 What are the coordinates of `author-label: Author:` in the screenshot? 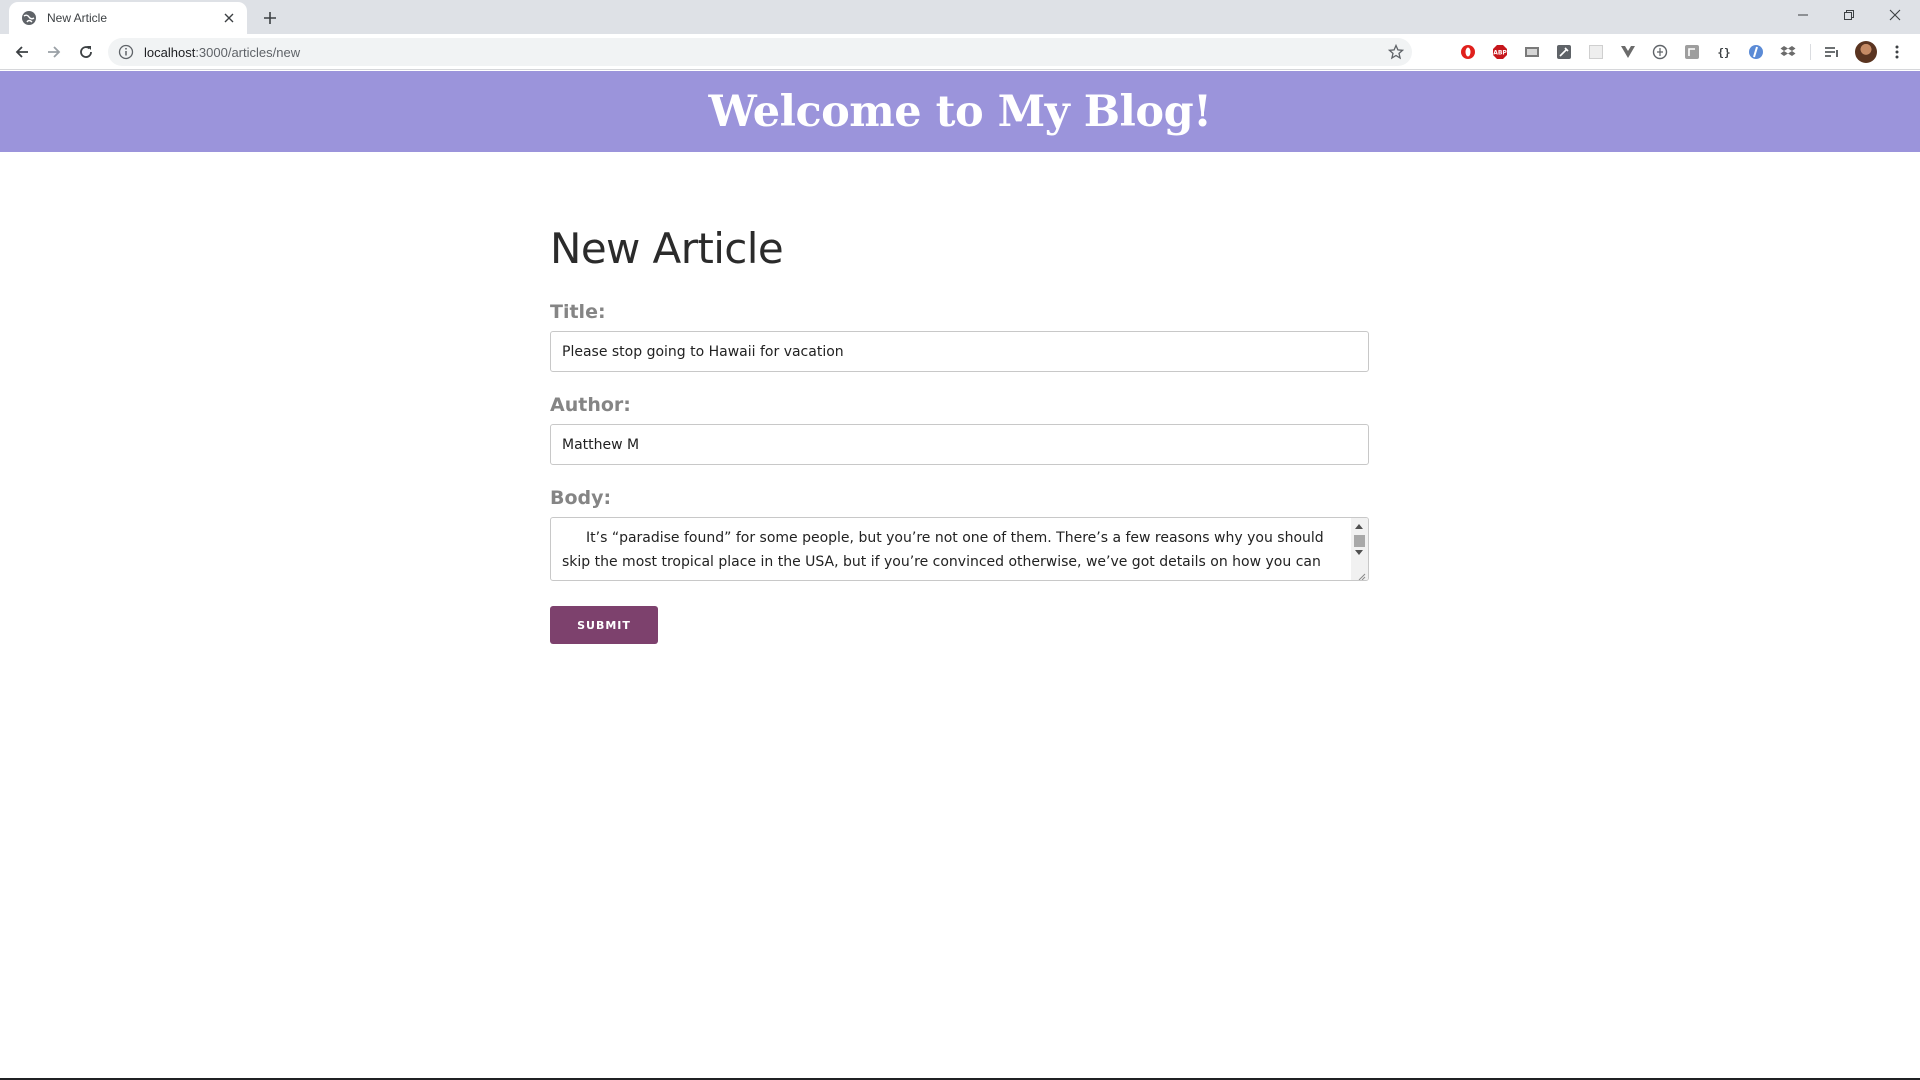 It's located at (590, 405).